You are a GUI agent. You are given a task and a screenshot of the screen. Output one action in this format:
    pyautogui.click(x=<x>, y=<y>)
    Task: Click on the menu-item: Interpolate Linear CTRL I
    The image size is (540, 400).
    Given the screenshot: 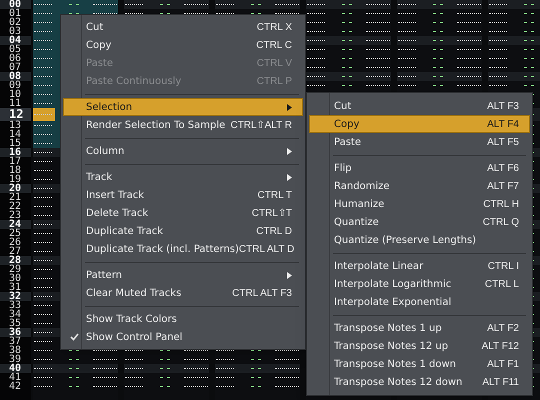 What is the action you would take?
    pyautogui.click(x=419, y=266)
    